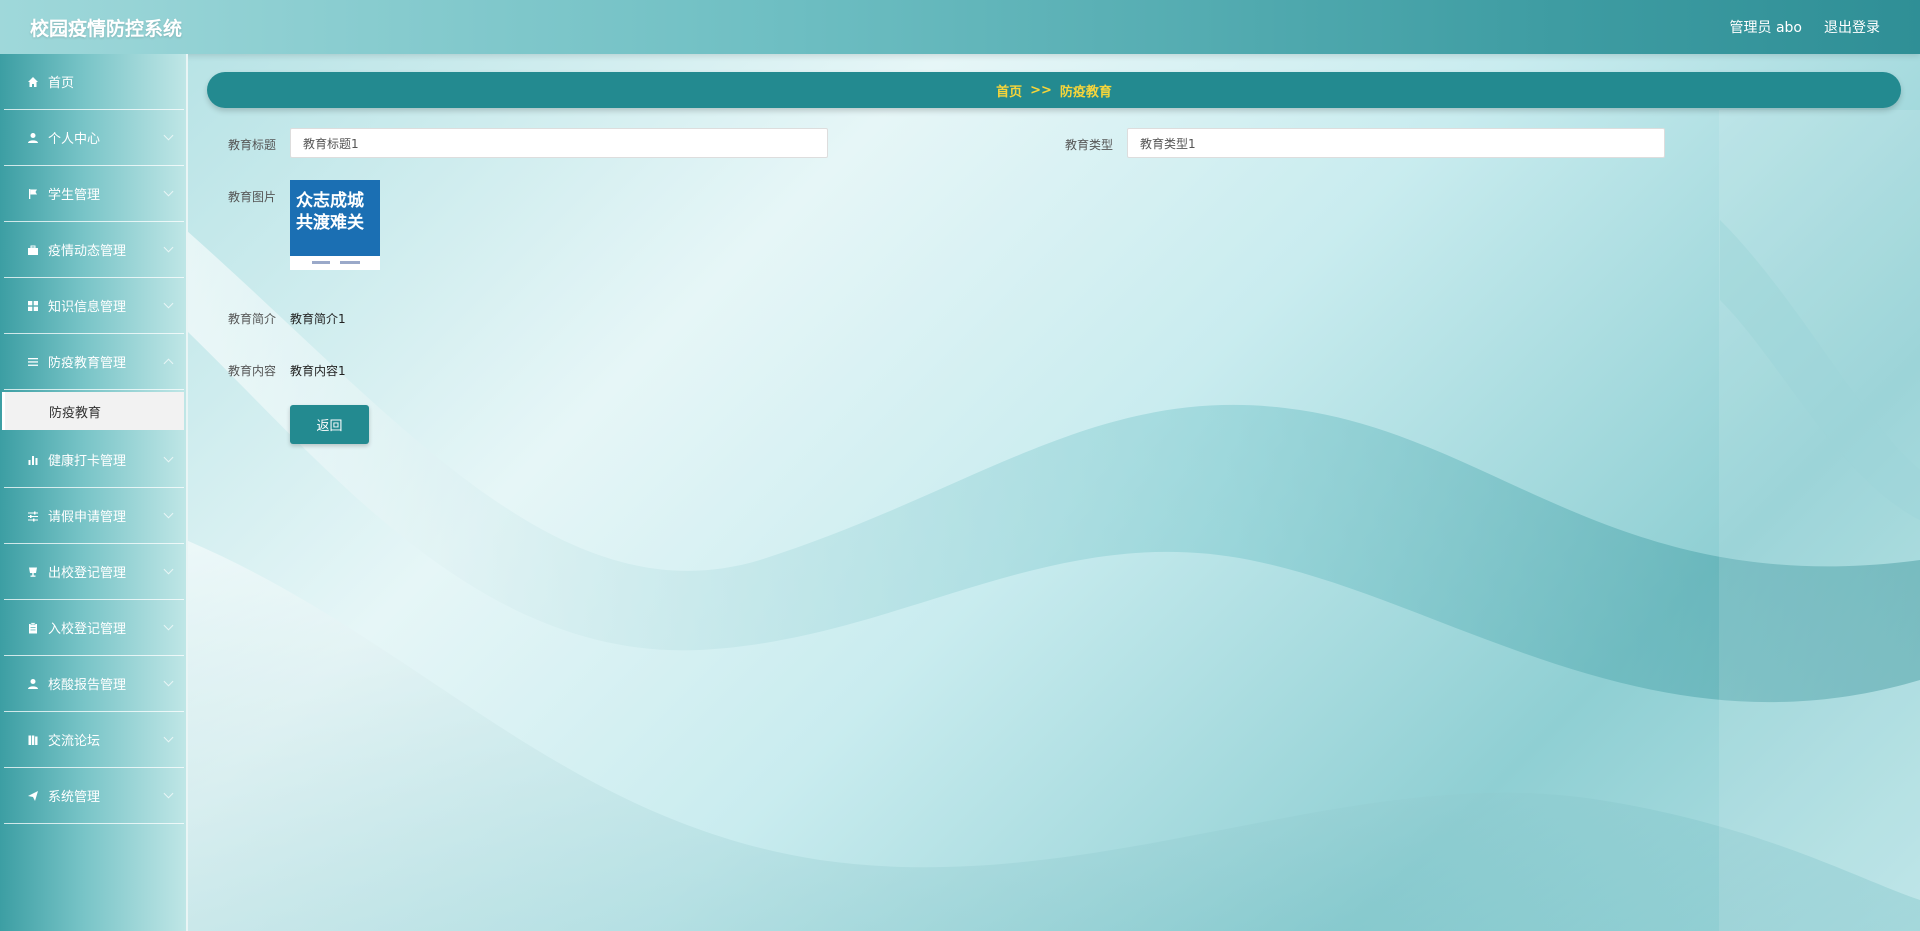  Describe the element at coordinates (33, 82) in the screenshot. I see `home-icon` at that location.